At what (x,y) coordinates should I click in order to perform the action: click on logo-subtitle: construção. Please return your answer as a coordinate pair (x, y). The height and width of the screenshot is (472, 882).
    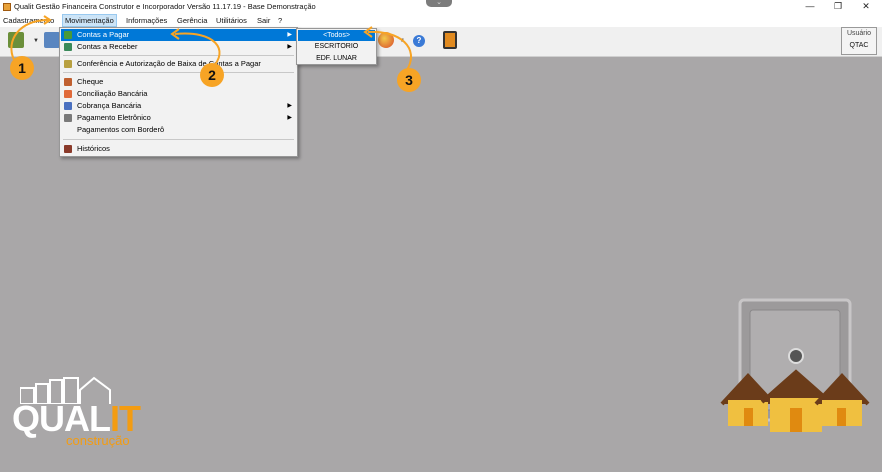
    Looking at the image, I should click on (98, 440).